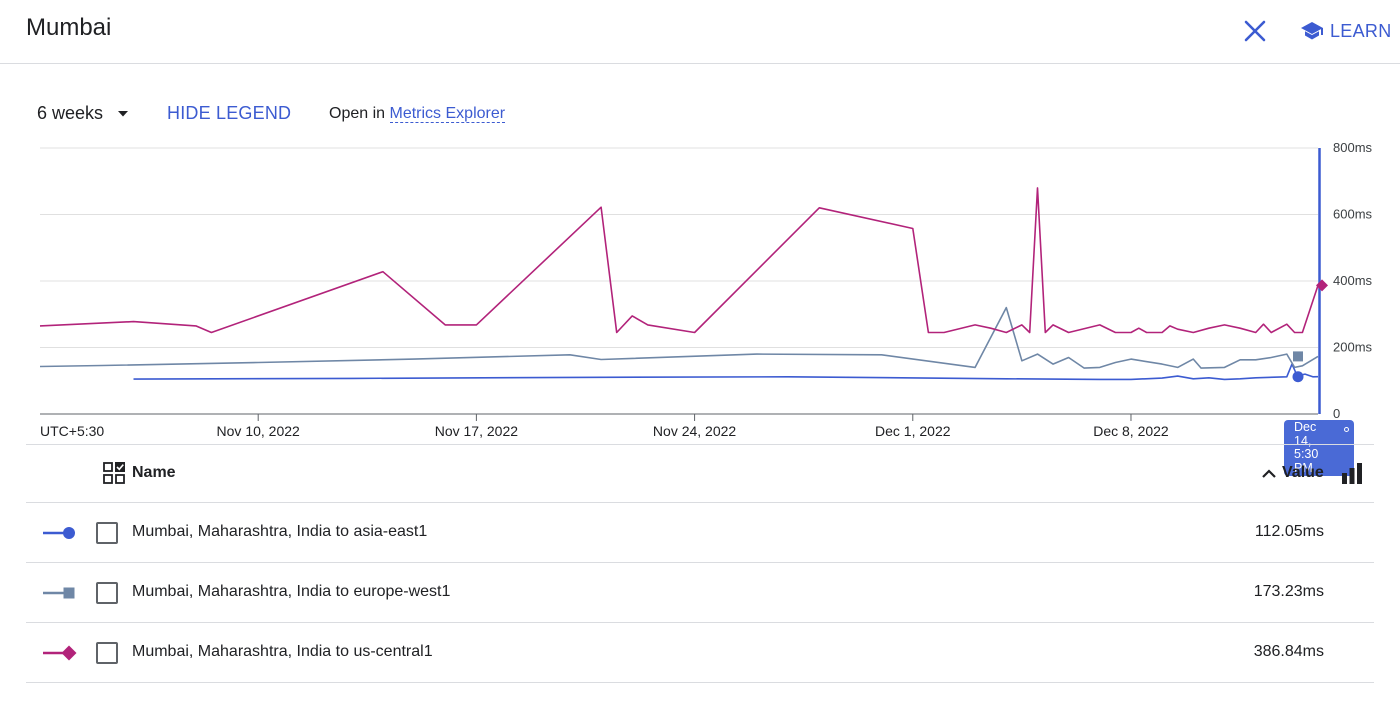 Image resolution: width=1400 pixels, height=703 pixels. What do you see at coordinates (1288, 591) in the screenshot?
I see `series-value: 173.23ms` at bounding box center [1288, 591].